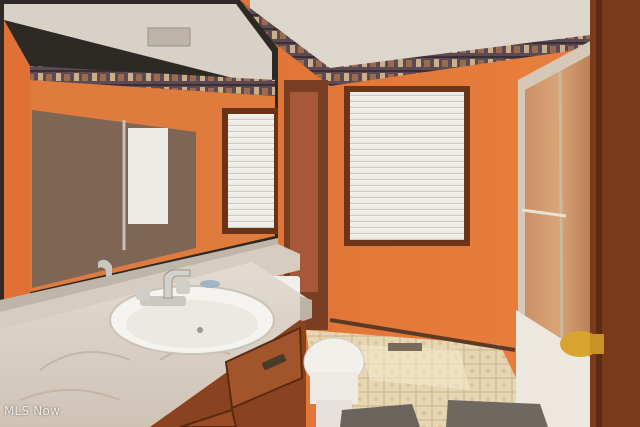 The height and width of the screenshot is (427, 640). I want to click on floor-vent, so click(405, 347).